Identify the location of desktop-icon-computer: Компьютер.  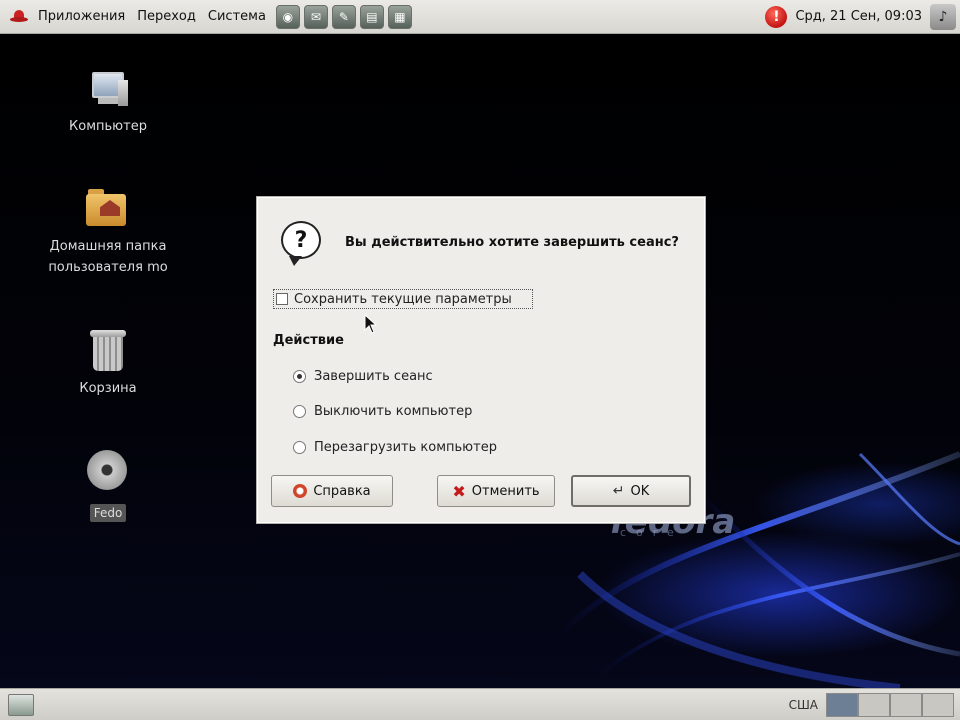
(108, 103).